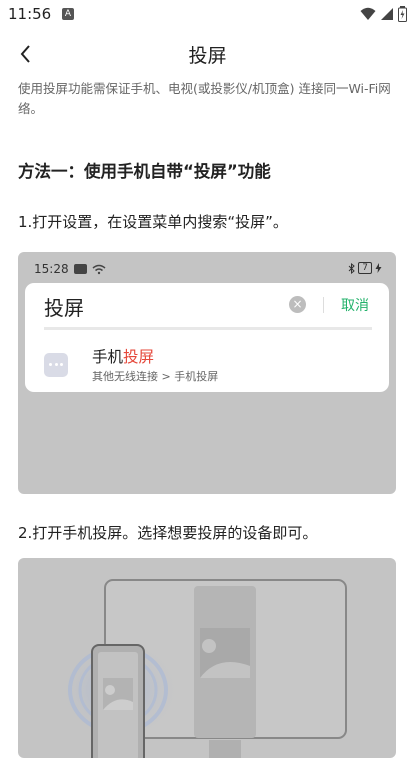 This screenshot has width=415, height=758. Describe the element at coordinates (204, 98) in the screenshot. I see `intro-note: 使用投屏功能需保证手机、电视(或投影仪/机顶盒) 连接同一Wi-Fi网络。` at that location.